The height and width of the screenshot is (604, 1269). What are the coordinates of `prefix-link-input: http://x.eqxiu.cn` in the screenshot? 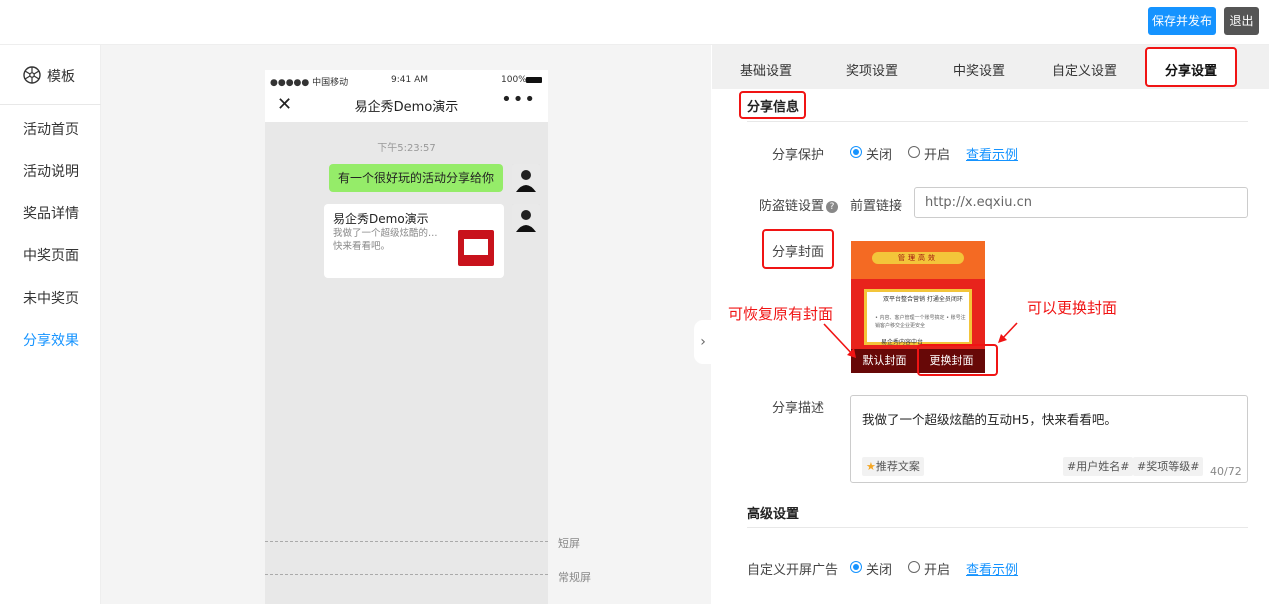 It's located at (1081, 202).